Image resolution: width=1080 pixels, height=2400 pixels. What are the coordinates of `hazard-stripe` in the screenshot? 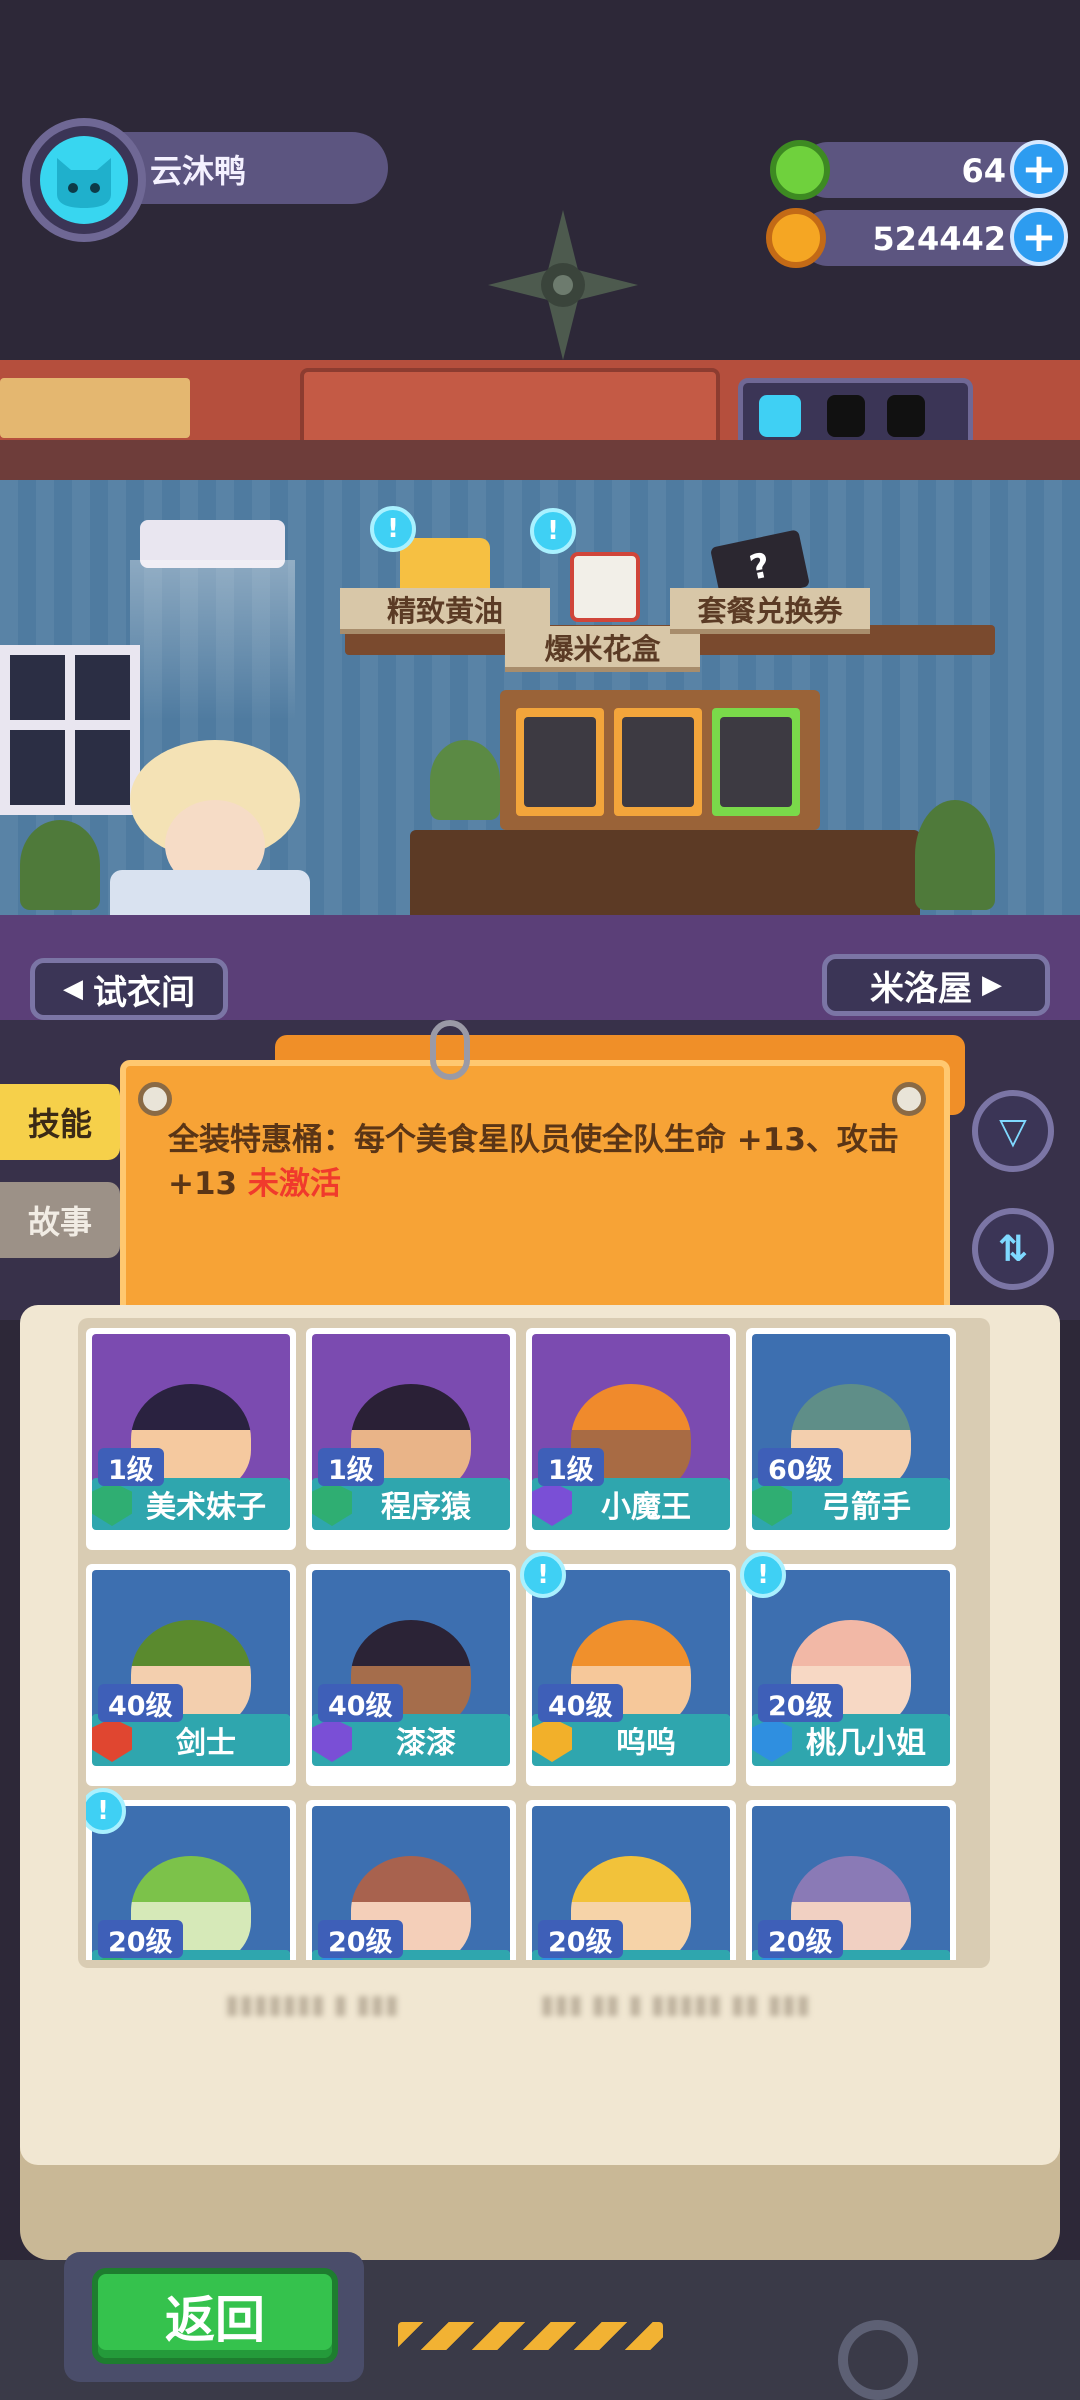 It's located at (530, 2336).